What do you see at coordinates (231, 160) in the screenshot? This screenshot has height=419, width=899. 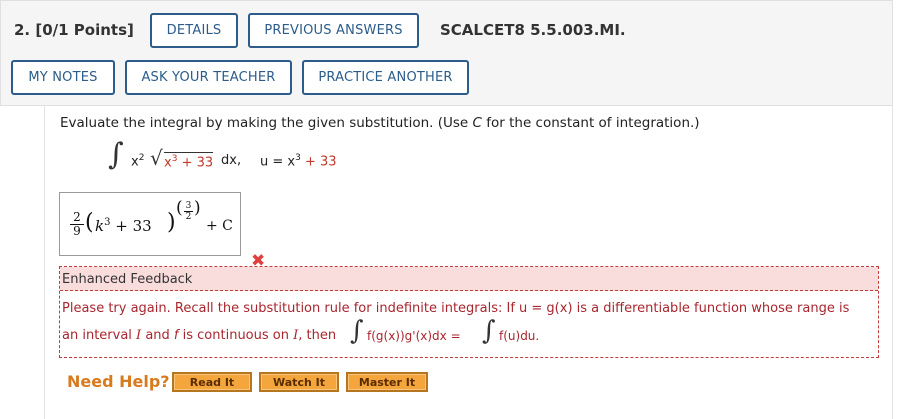 I see `dx-text: dx,` at bounding box center [231, 160].